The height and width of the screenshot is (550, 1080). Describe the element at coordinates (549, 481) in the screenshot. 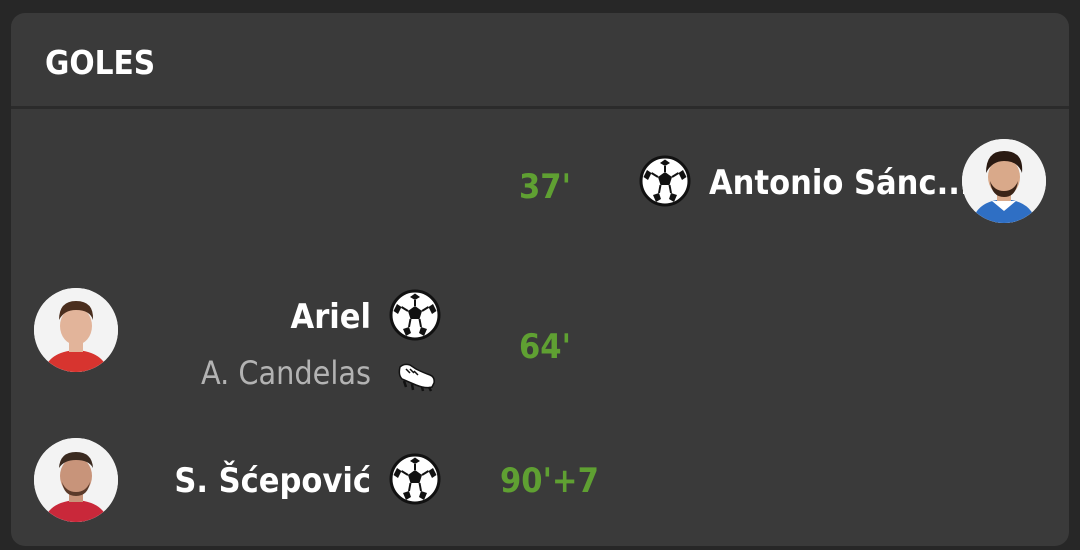

I see `goal-minute: 90'+7` at that location.